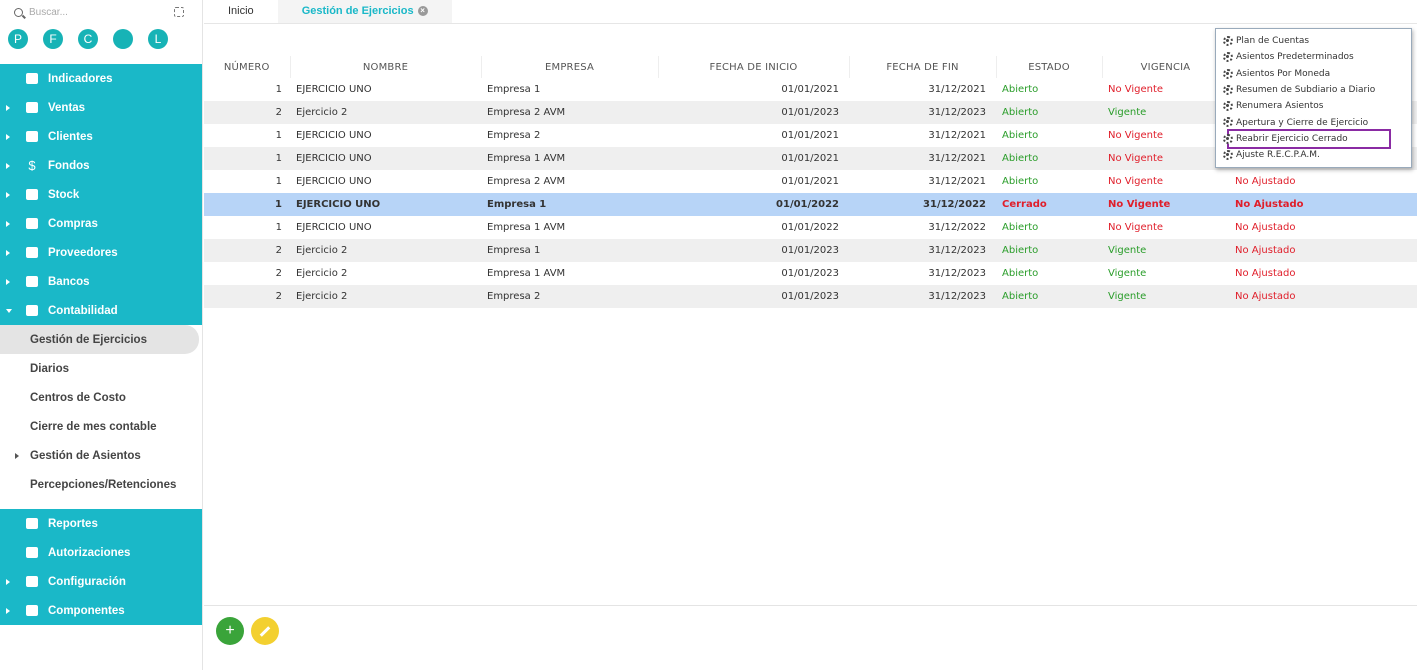 This screenshot has height=670, width=1417. Describe the element at coordinates (1313, 74) in the screenshot. I see `menu-item-asientos-por-moneda: Asientos Por Moneda` at that location.